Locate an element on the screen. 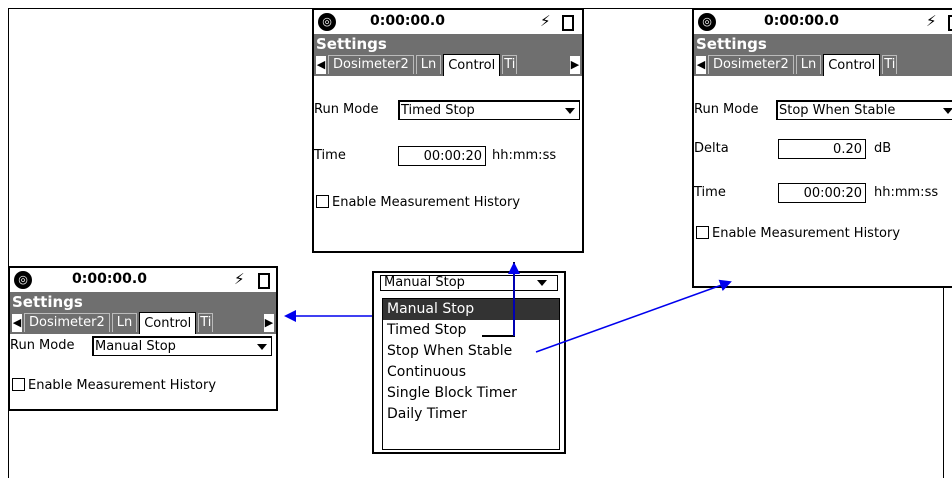 The height and width of the screenshot is (478, 952). arrow-to-timed-panel is located at coordinates (501, 299).